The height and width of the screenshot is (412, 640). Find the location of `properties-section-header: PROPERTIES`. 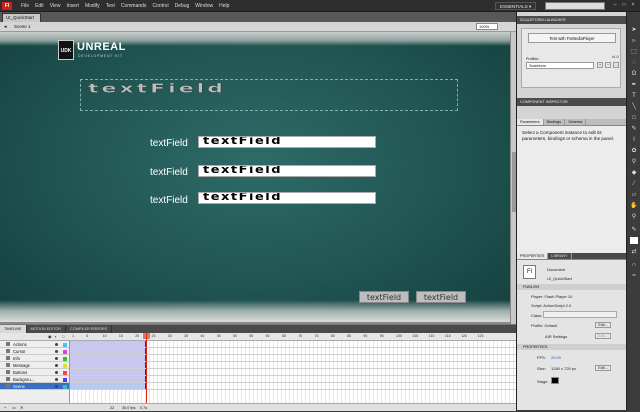

properties-section-header: PROPERTIES is located at coordinates (572, 347).